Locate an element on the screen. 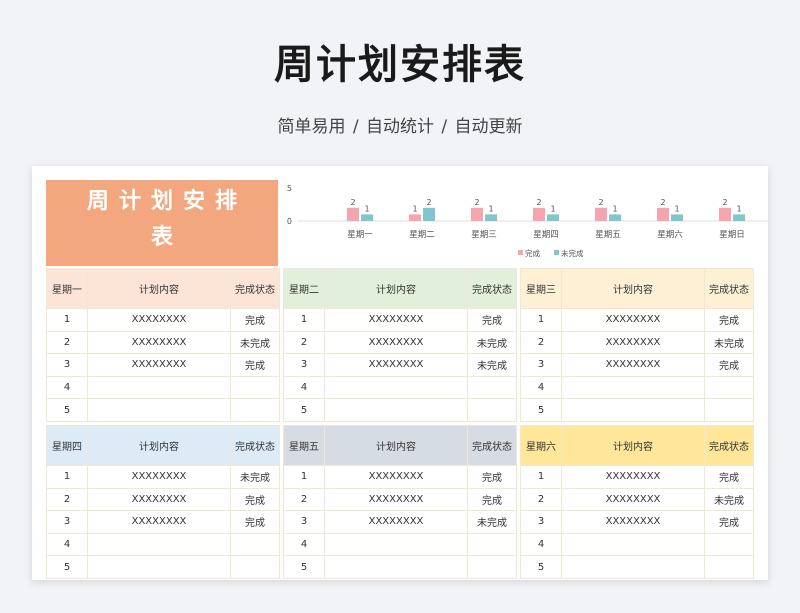  content-header: 计划内容 is located at coordinates (159, 445).